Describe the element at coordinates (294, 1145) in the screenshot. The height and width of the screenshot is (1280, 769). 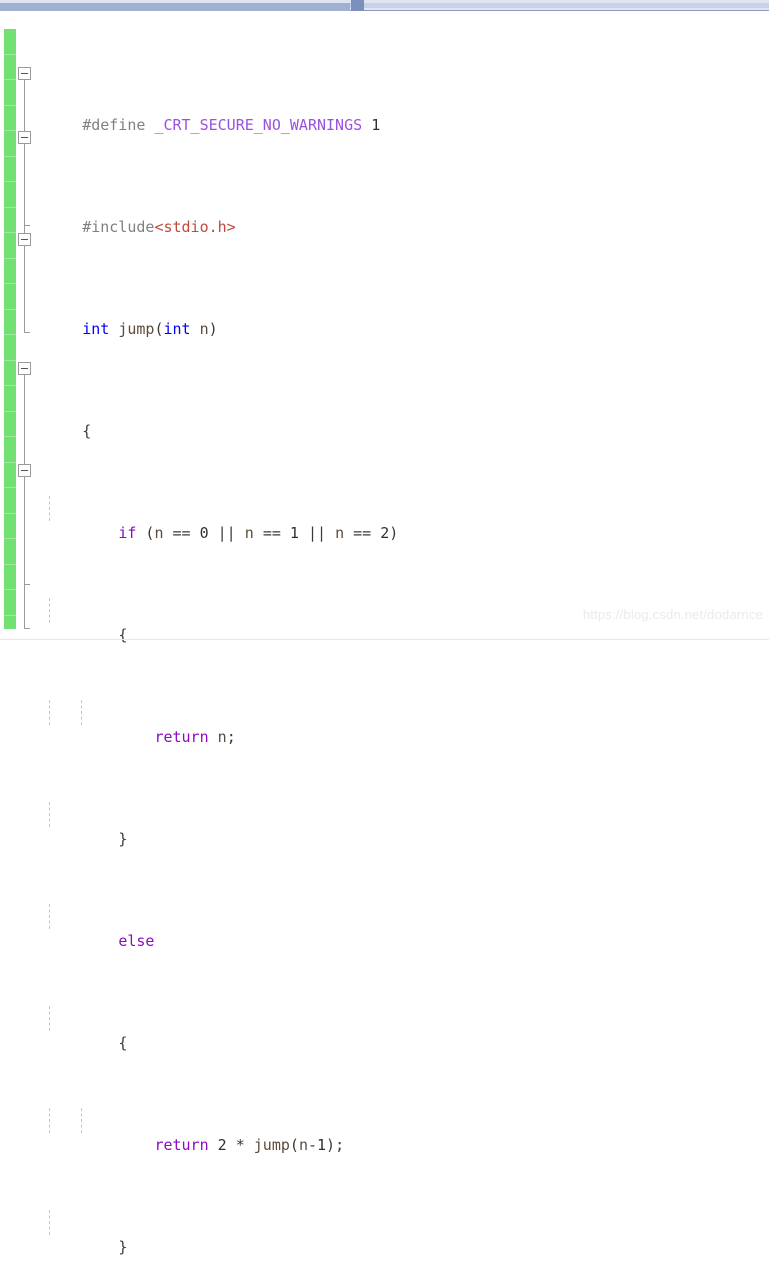
I see `token-lparen: (` at that location.